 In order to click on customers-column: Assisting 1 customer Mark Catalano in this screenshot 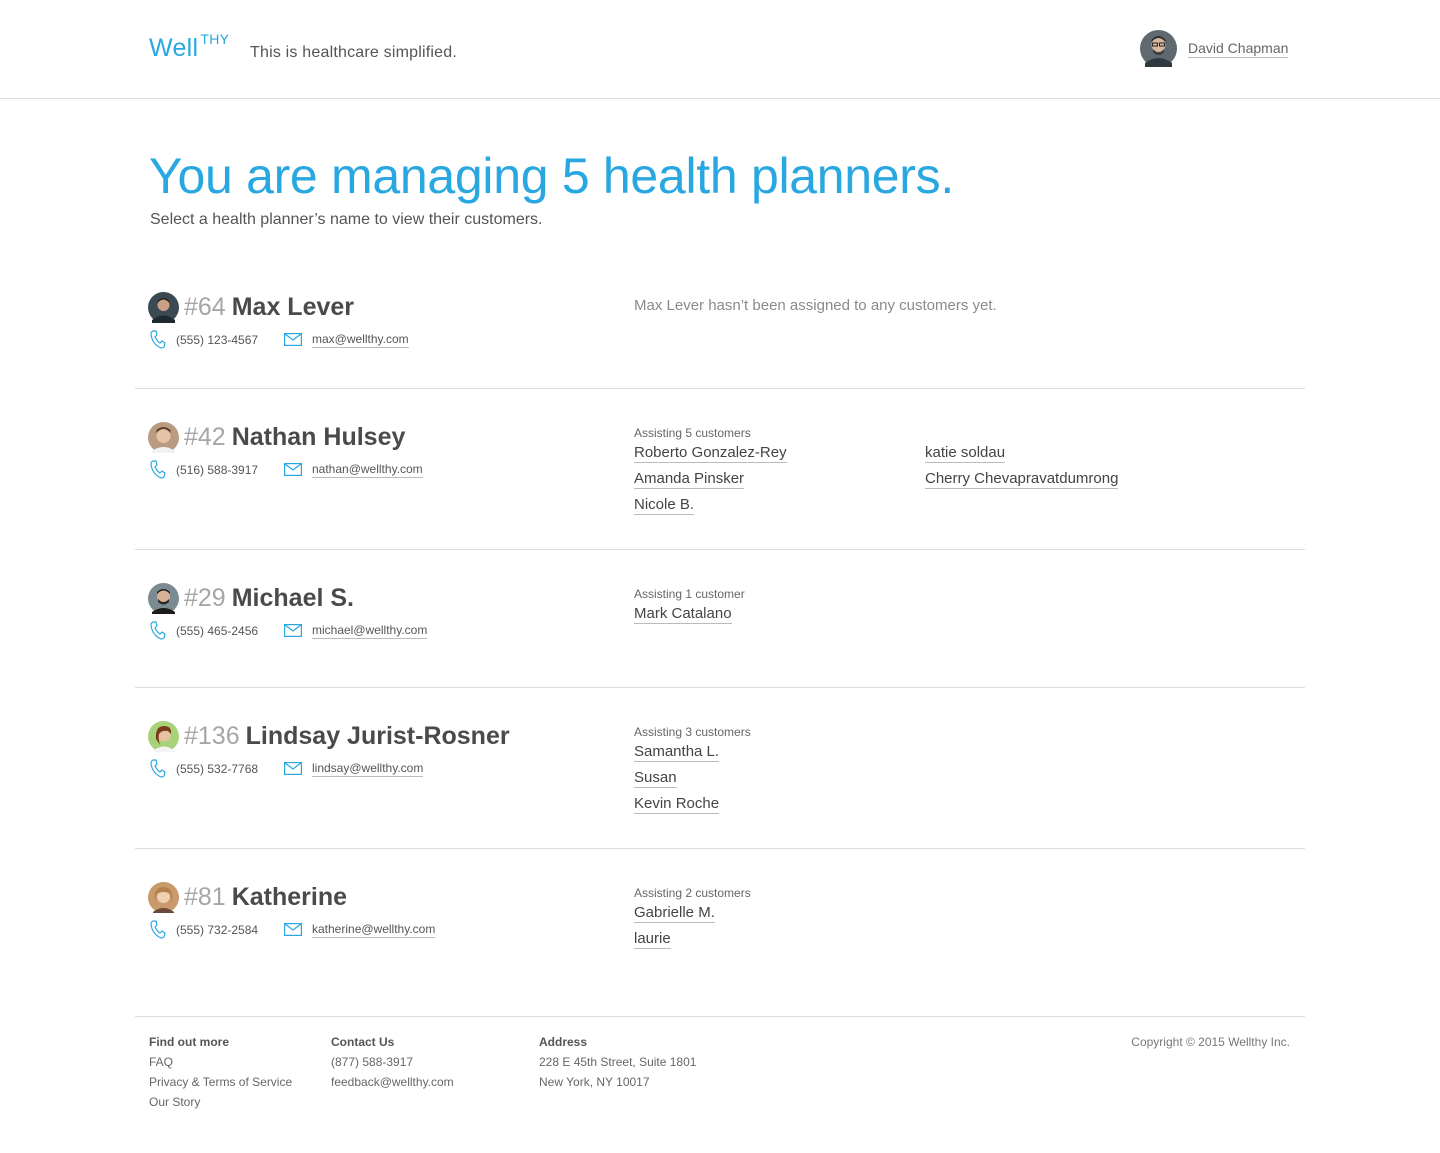, I will do `click(925, 605)`.